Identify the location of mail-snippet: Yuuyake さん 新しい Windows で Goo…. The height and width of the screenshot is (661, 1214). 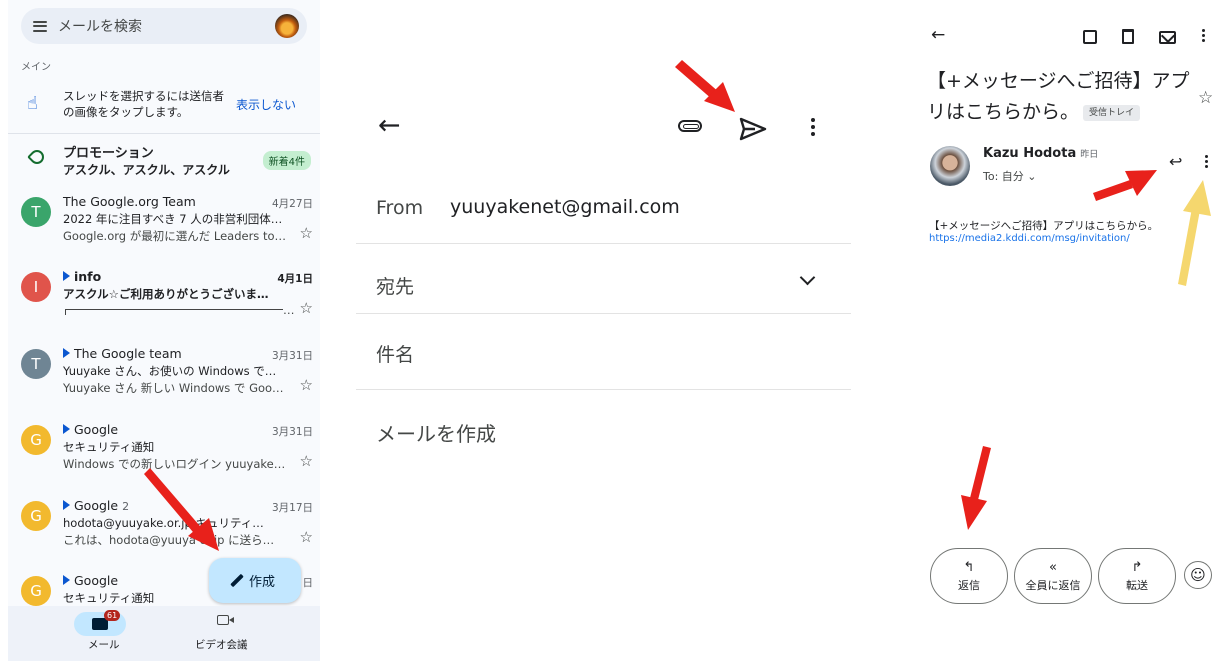
(173, 388).